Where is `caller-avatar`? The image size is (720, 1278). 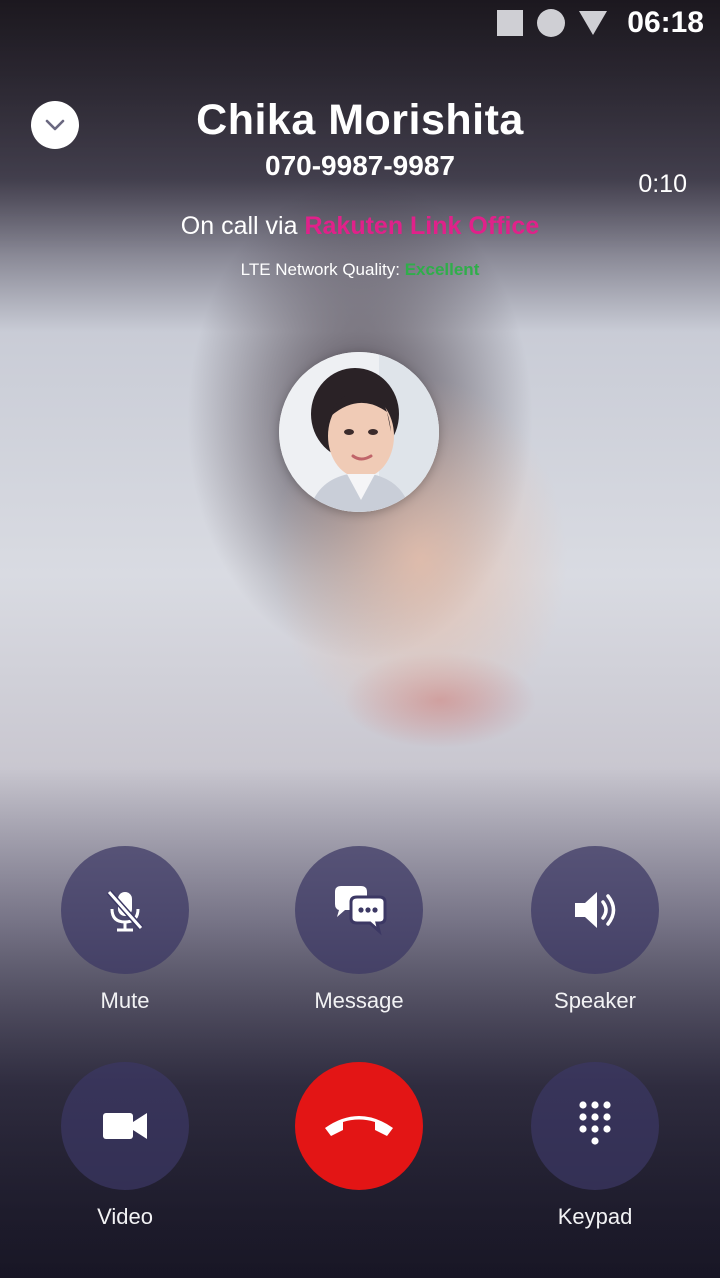
caller-avatar is located at coordinates (359, 432).